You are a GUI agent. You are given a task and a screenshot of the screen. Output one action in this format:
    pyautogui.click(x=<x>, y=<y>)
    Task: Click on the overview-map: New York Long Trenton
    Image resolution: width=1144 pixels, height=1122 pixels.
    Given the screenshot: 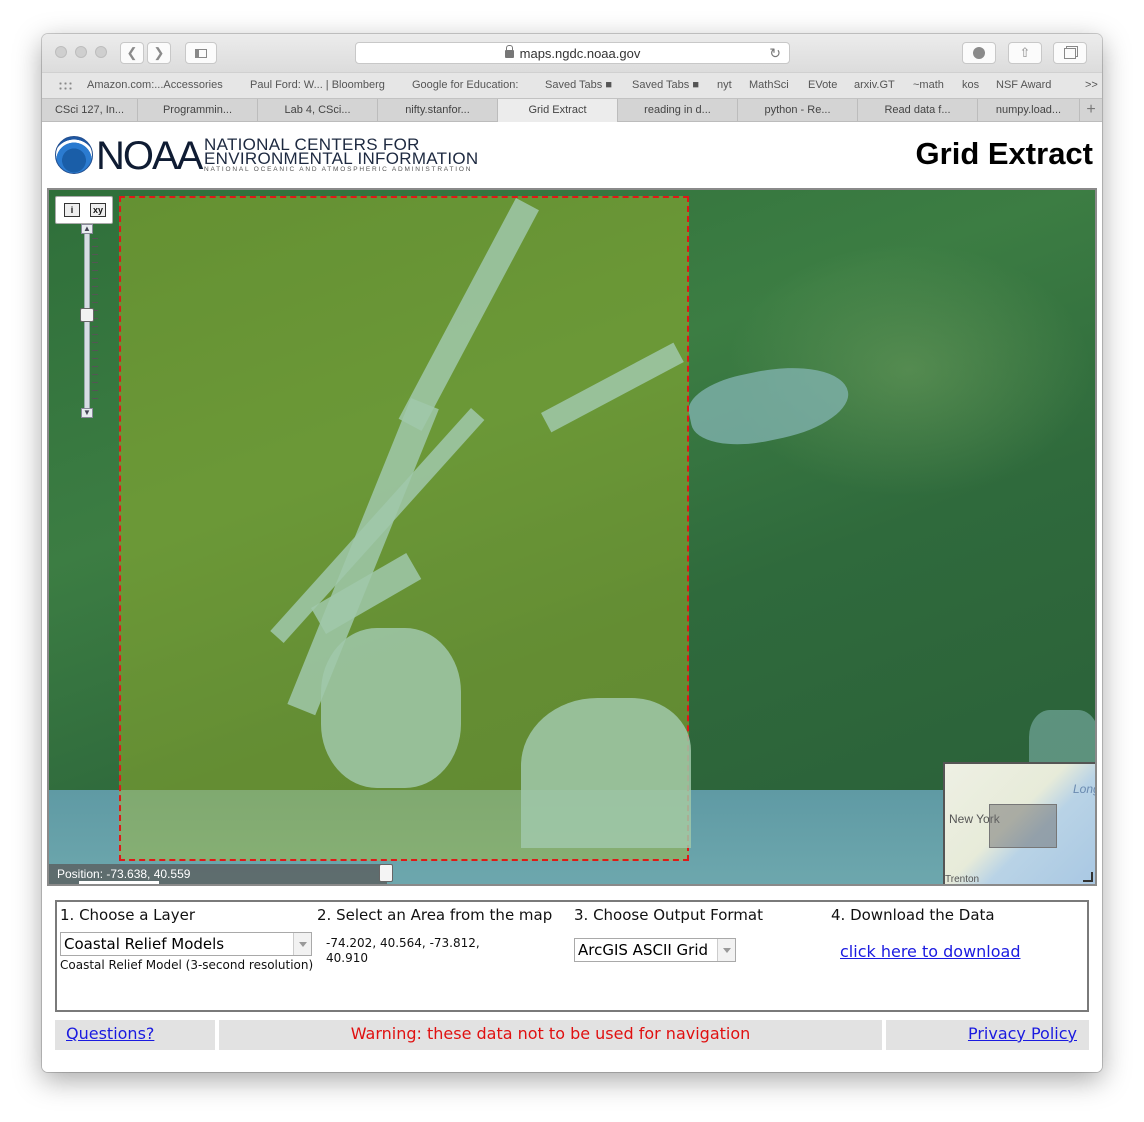 What is the action you would take?
    pyautogui.click(x=1019, y=823)
    